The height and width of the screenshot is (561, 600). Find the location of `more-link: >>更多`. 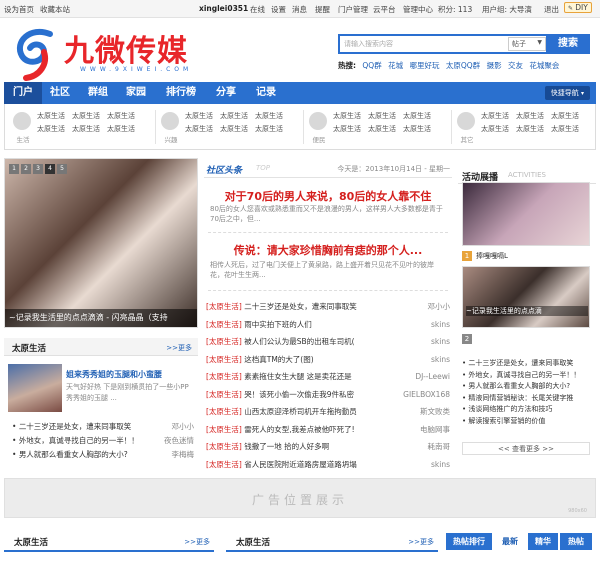

more-link: >>更多 is located at coordinates (179, 348).